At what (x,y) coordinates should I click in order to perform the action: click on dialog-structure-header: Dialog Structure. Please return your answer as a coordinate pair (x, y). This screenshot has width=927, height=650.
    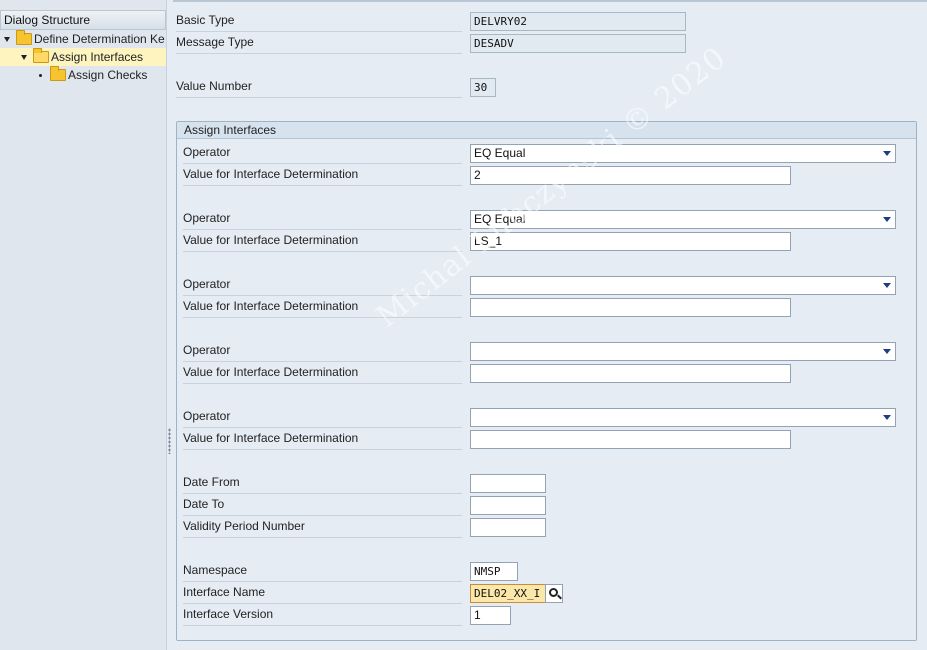
    Looking at the image, I should click on (83, 20).